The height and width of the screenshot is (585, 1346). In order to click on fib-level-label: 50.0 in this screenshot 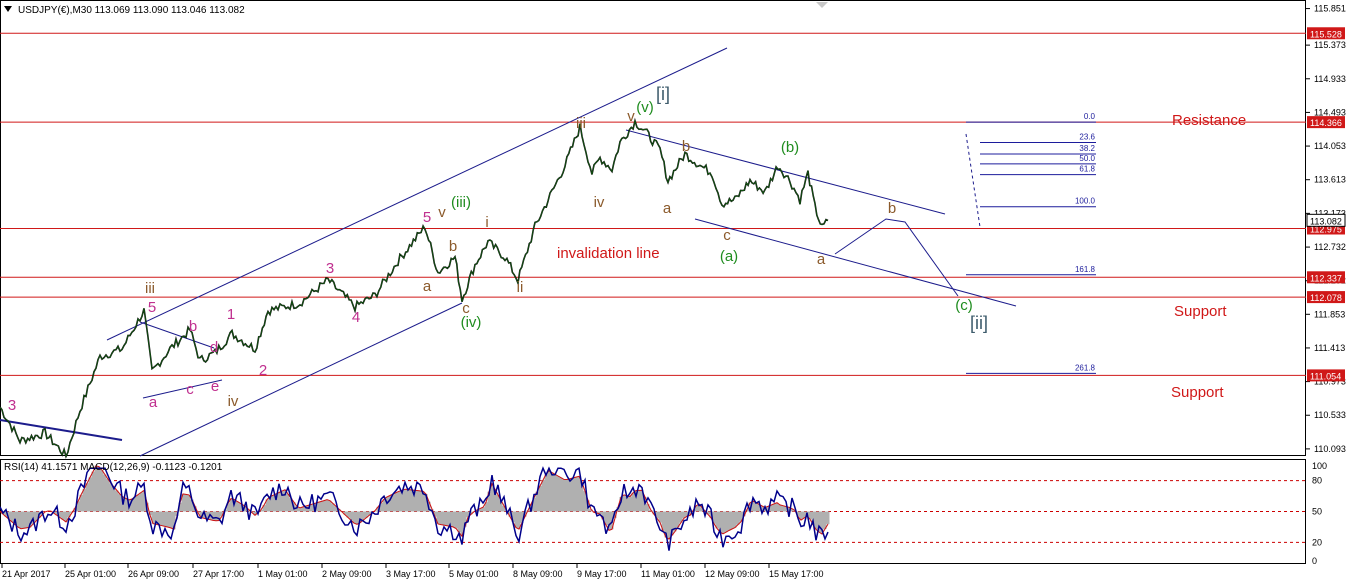, I will do `click(1087, 158)`.